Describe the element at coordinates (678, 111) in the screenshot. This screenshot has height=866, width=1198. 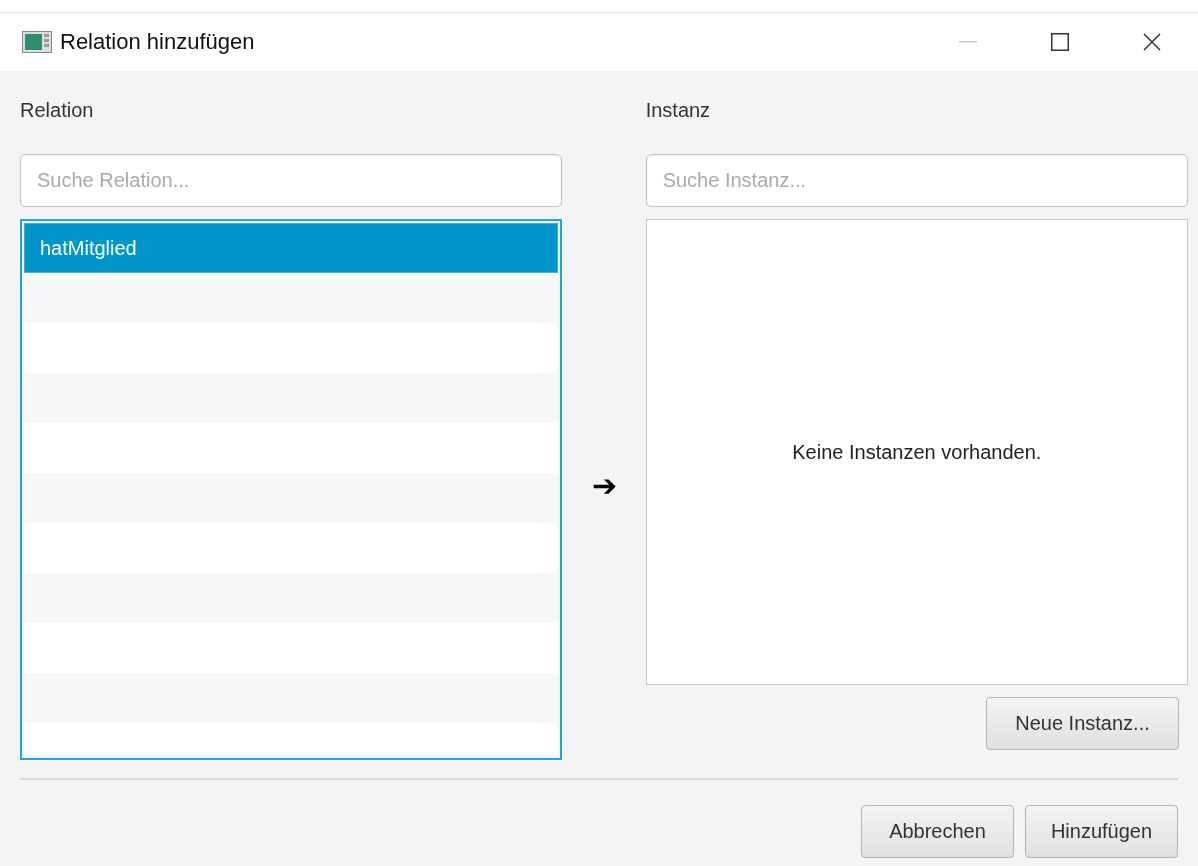
I see `instance-label: Instanz` at that location.